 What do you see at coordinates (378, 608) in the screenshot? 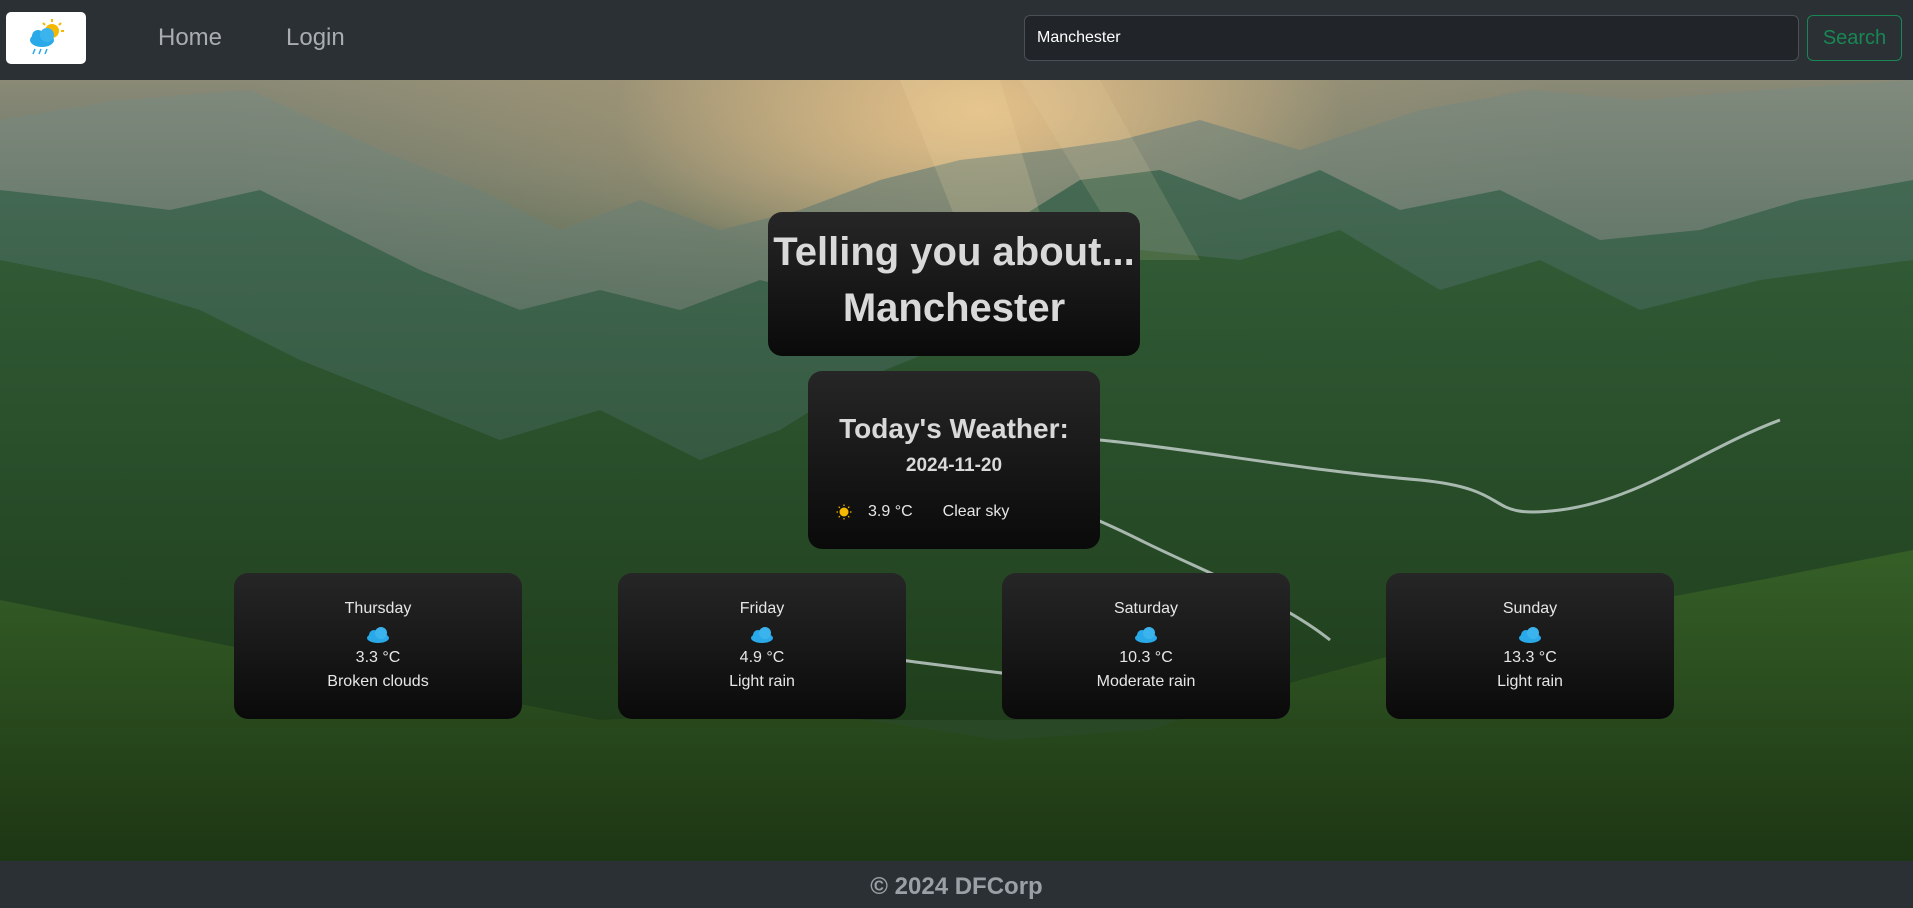
I see `forecast-day: Thursday` at bounding box center [378, 608].